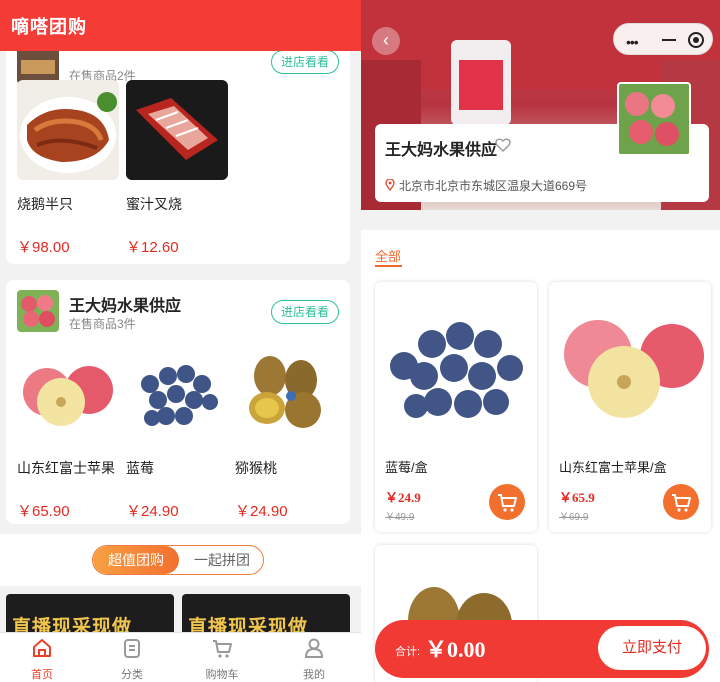 This screenshot has height=682, width=720. Describe the element at coordinates (503, 145) in the screenshot. I see `favorite-icon` at that location.